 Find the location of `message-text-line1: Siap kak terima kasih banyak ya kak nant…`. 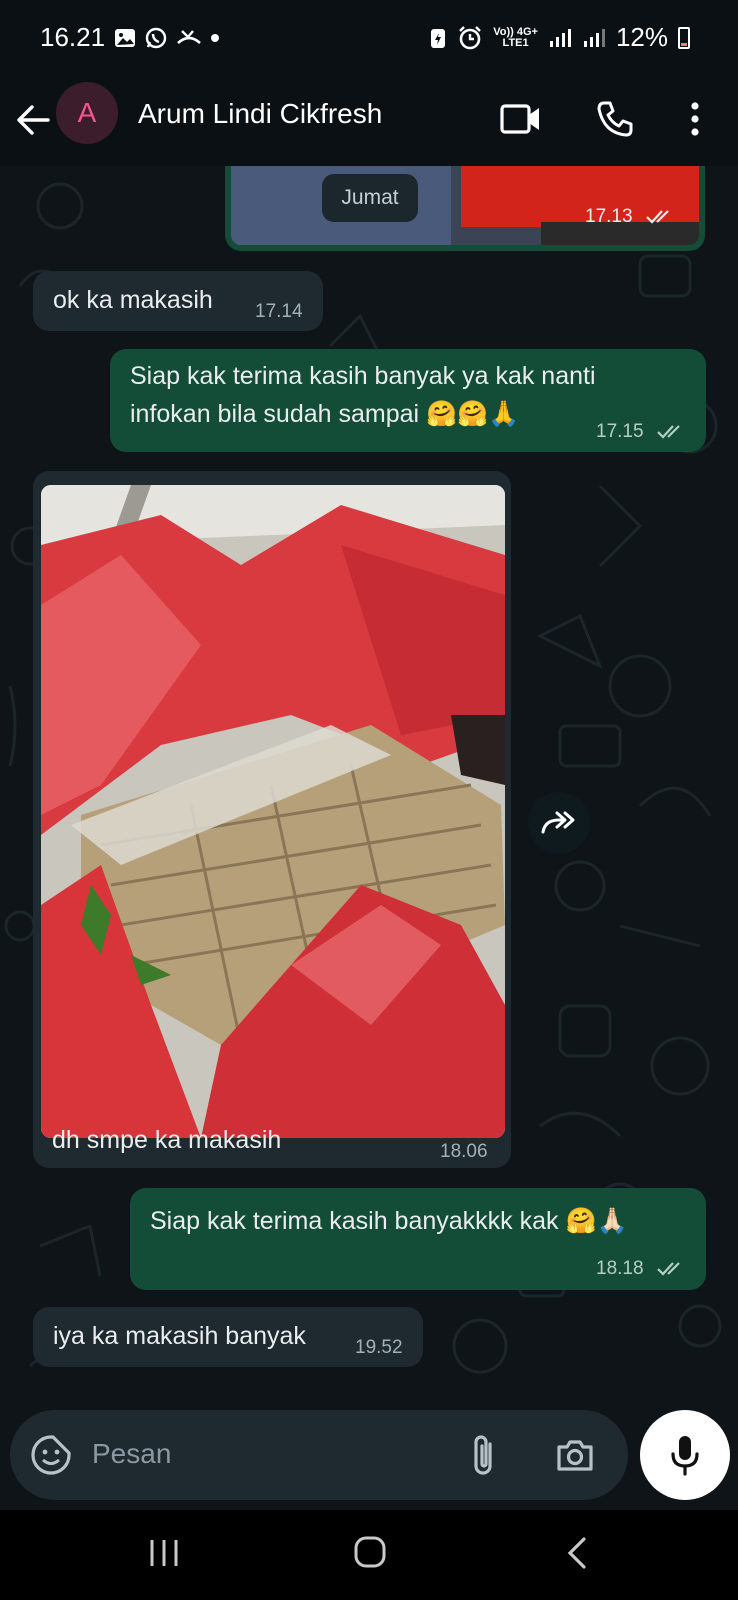

message-text-line1: Siap kak terima kasih banyak ya kak nant… is located at coordinates (363, 376).